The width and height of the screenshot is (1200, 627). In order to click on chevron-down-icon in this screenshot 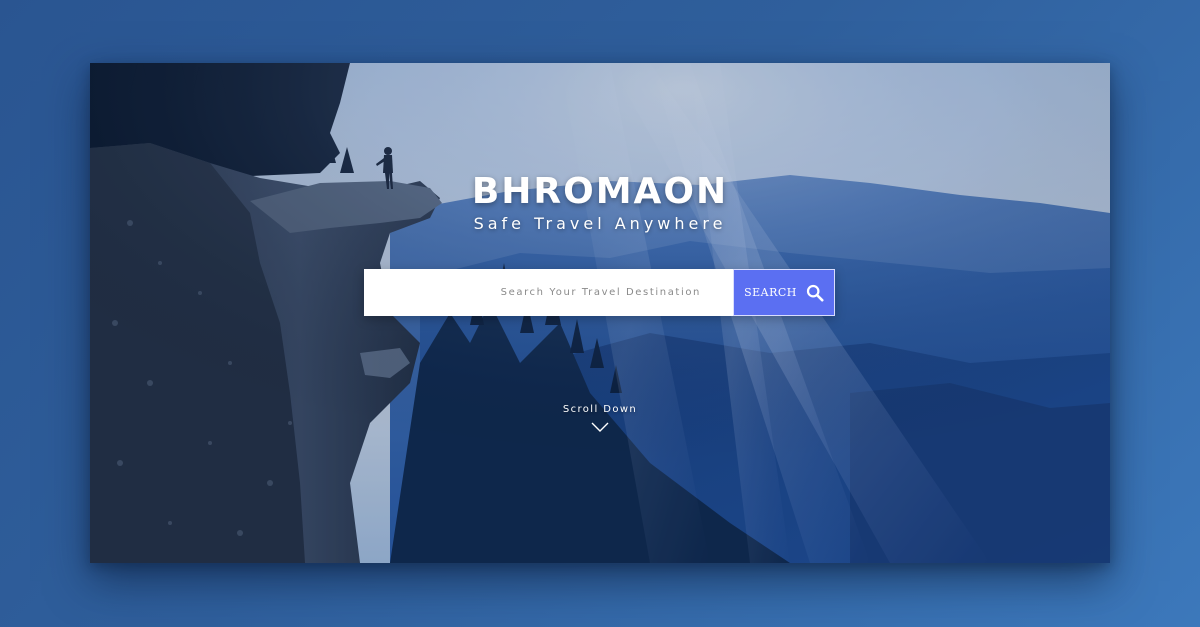, I will do `click(600, 425)`.